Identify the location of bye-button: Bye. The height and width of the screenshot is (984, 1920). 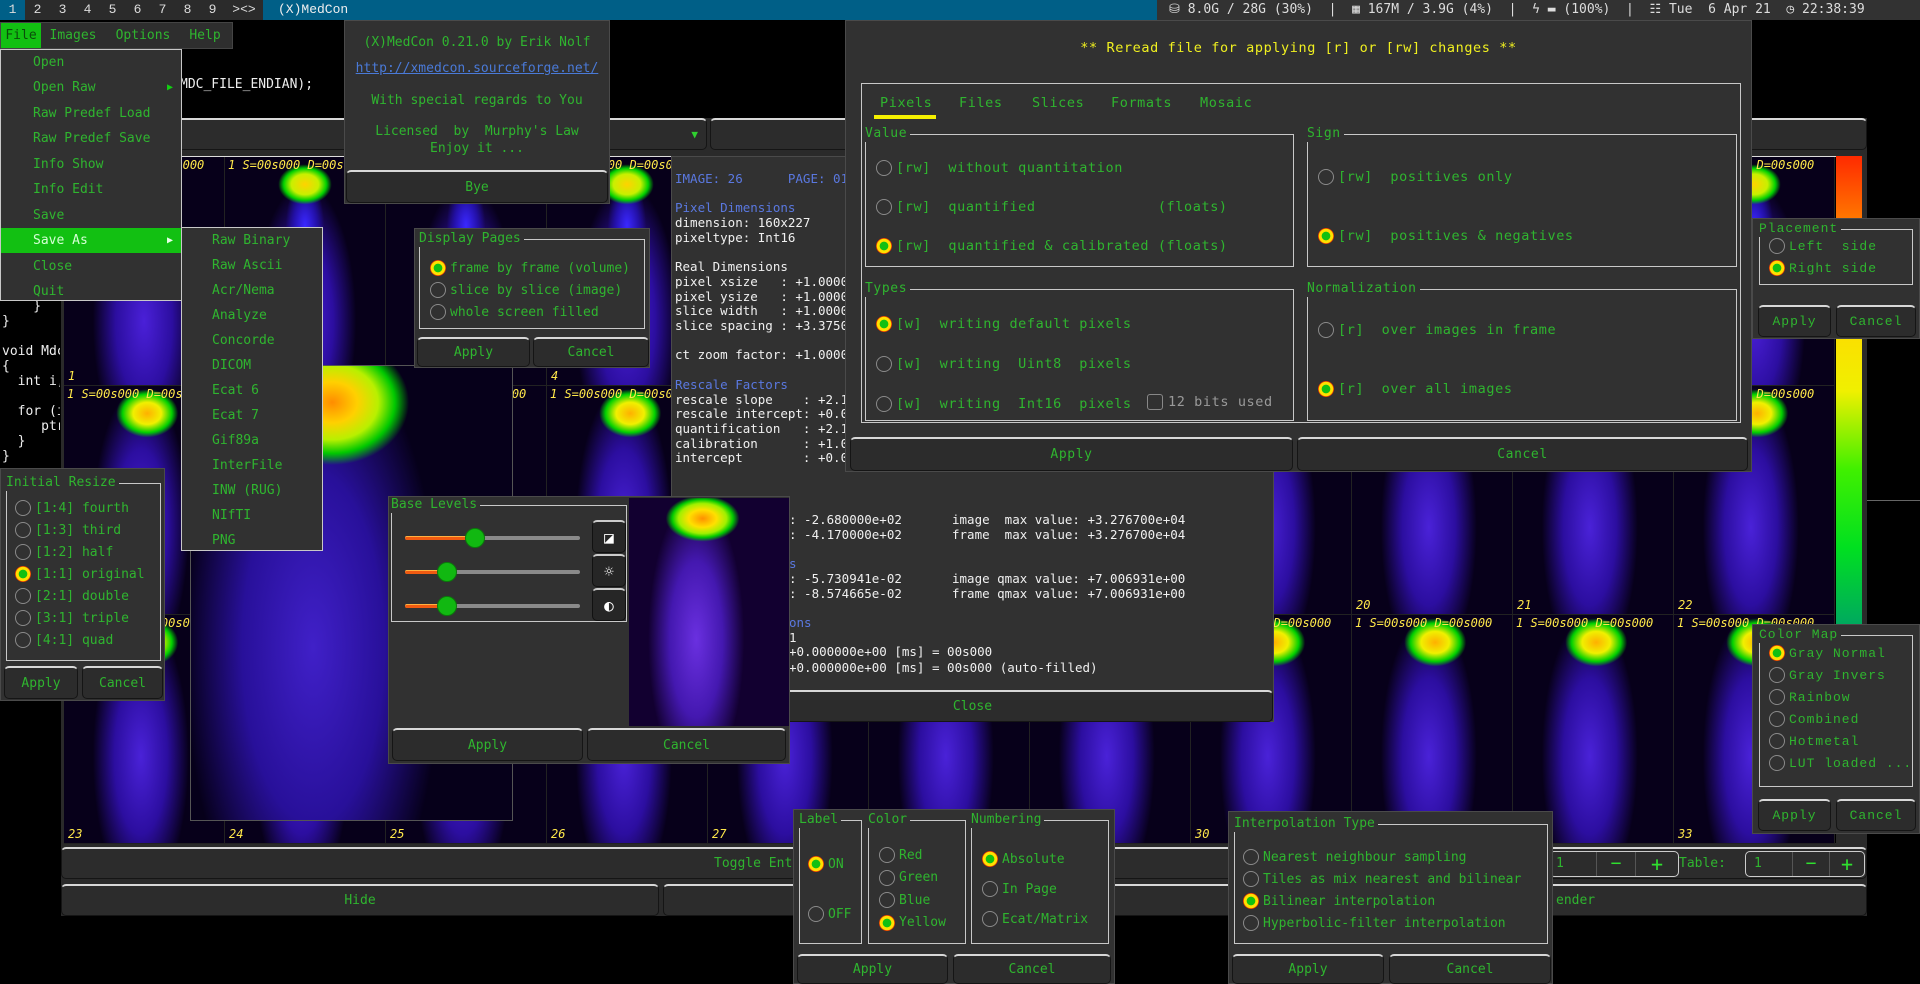
(477, 186).